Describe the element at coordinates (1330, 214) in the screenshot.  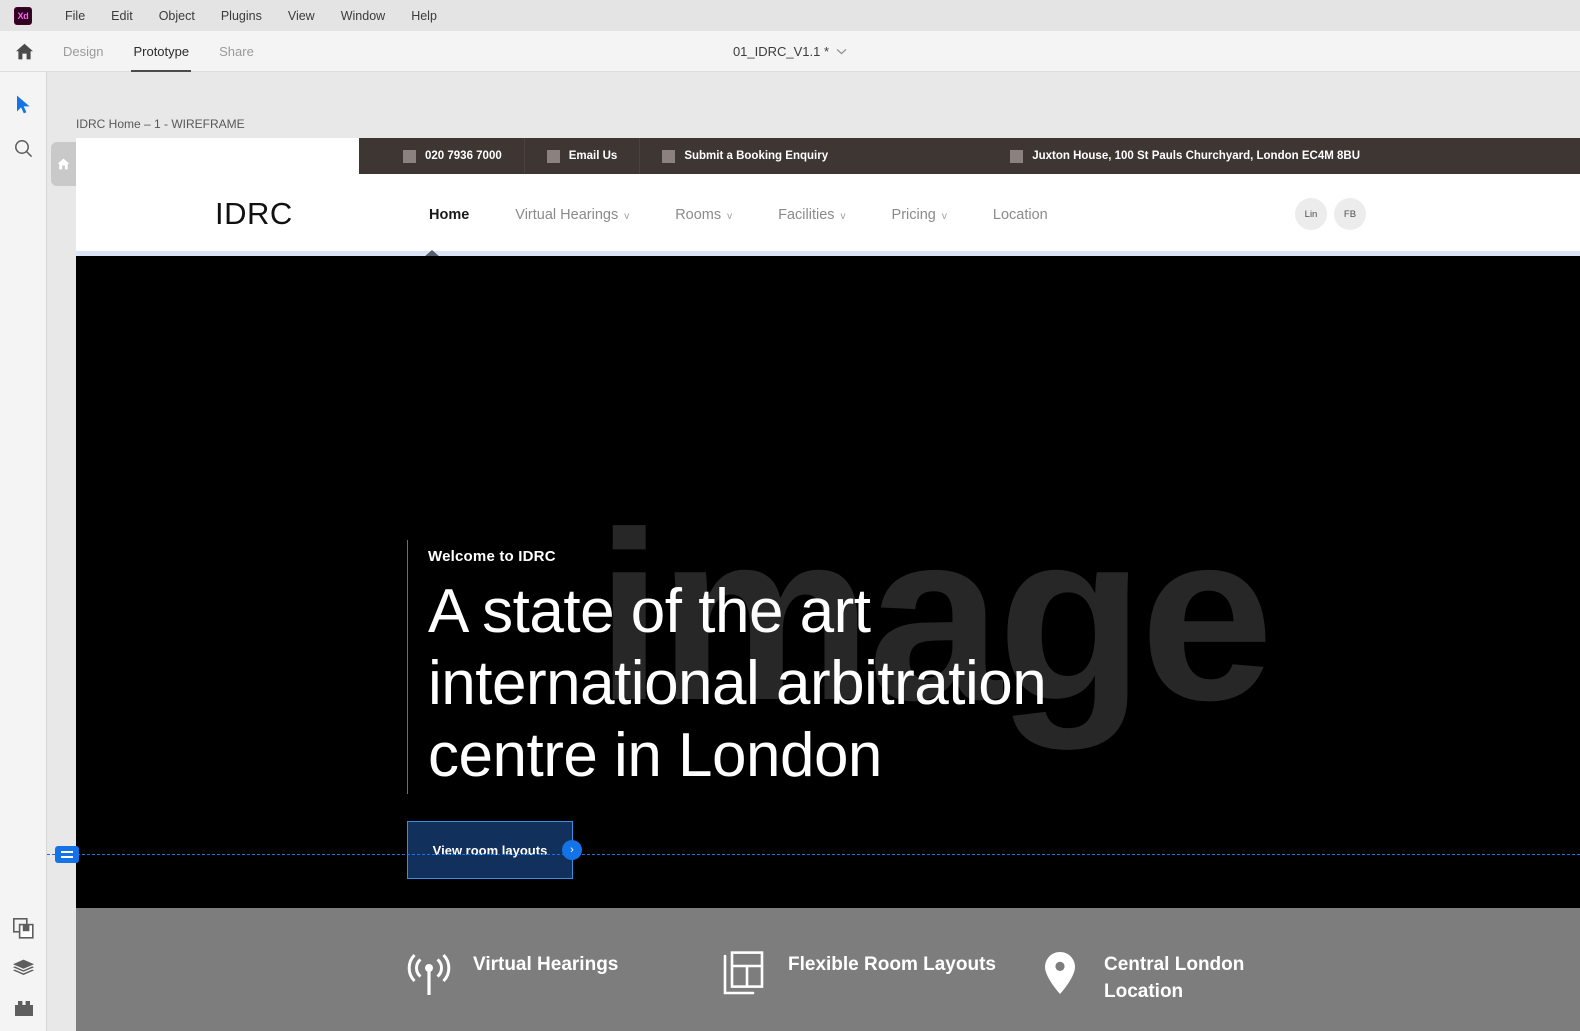
I see `social-buttons: Lin FB` at that location.